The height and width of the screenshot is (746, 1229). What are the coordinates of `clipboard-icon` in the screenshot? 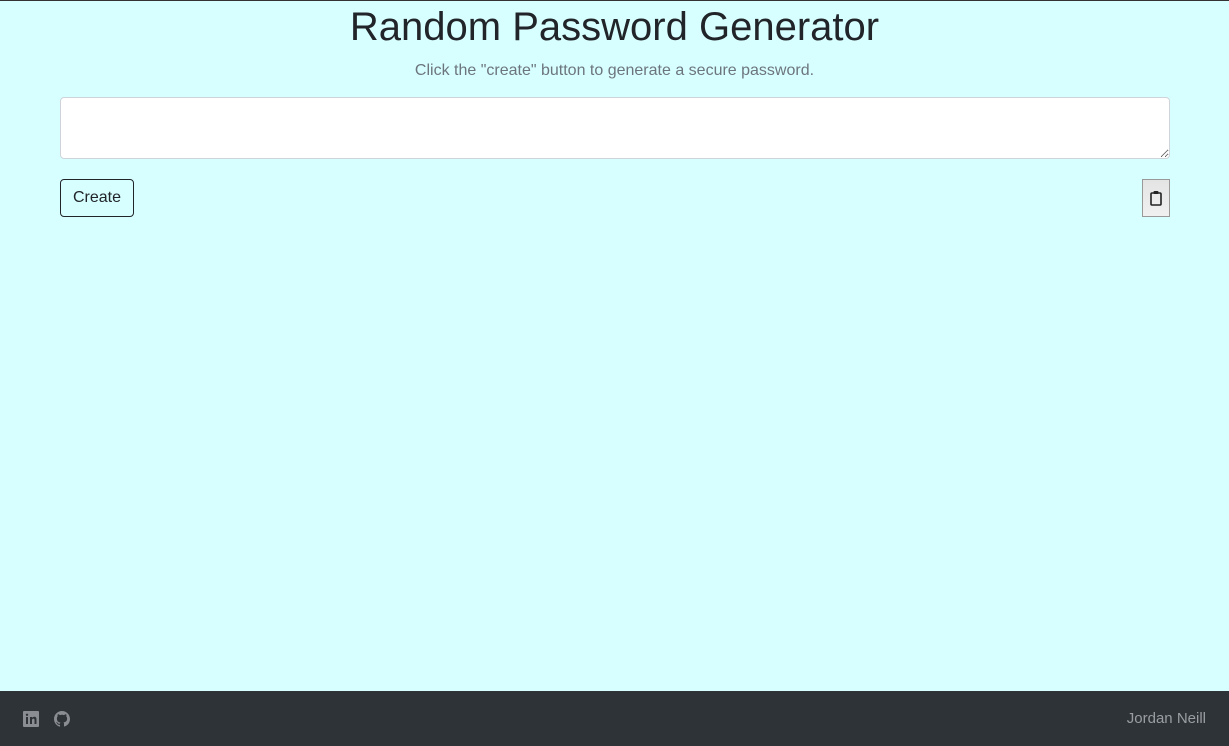 It's located at (1156, 198).